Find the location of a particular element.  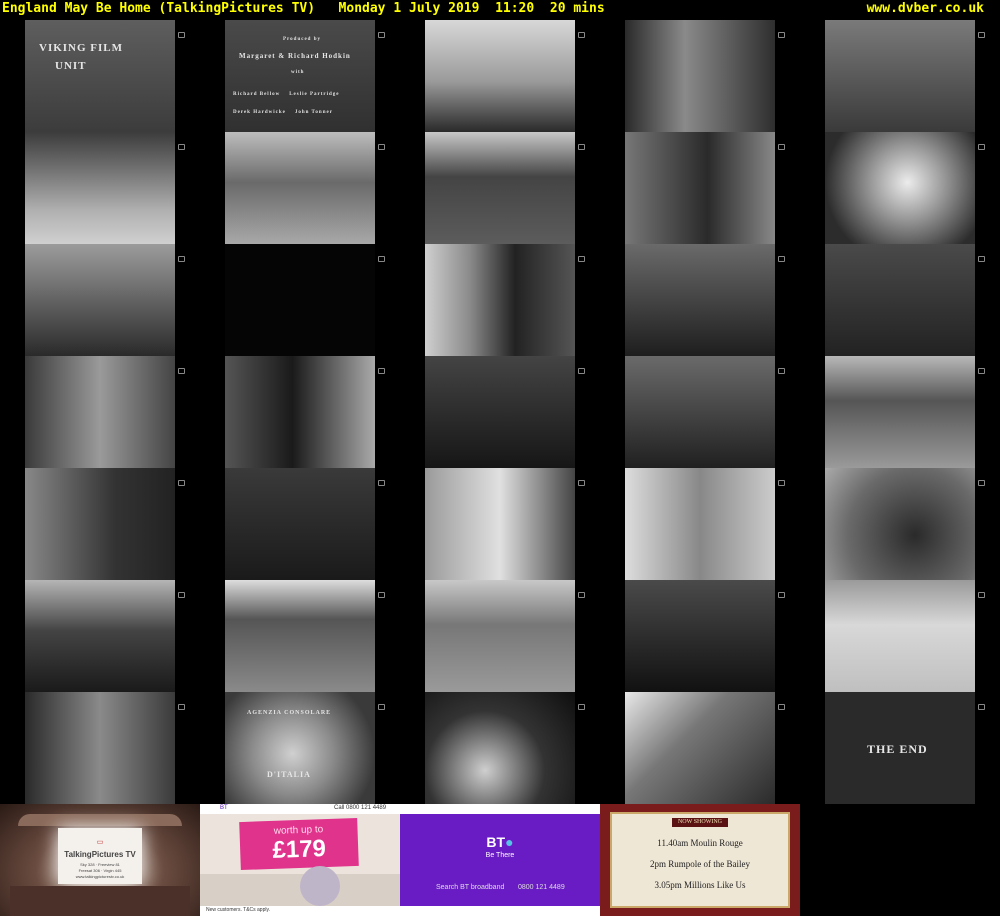

frame-pub-table is located at coordinates (500, 412).